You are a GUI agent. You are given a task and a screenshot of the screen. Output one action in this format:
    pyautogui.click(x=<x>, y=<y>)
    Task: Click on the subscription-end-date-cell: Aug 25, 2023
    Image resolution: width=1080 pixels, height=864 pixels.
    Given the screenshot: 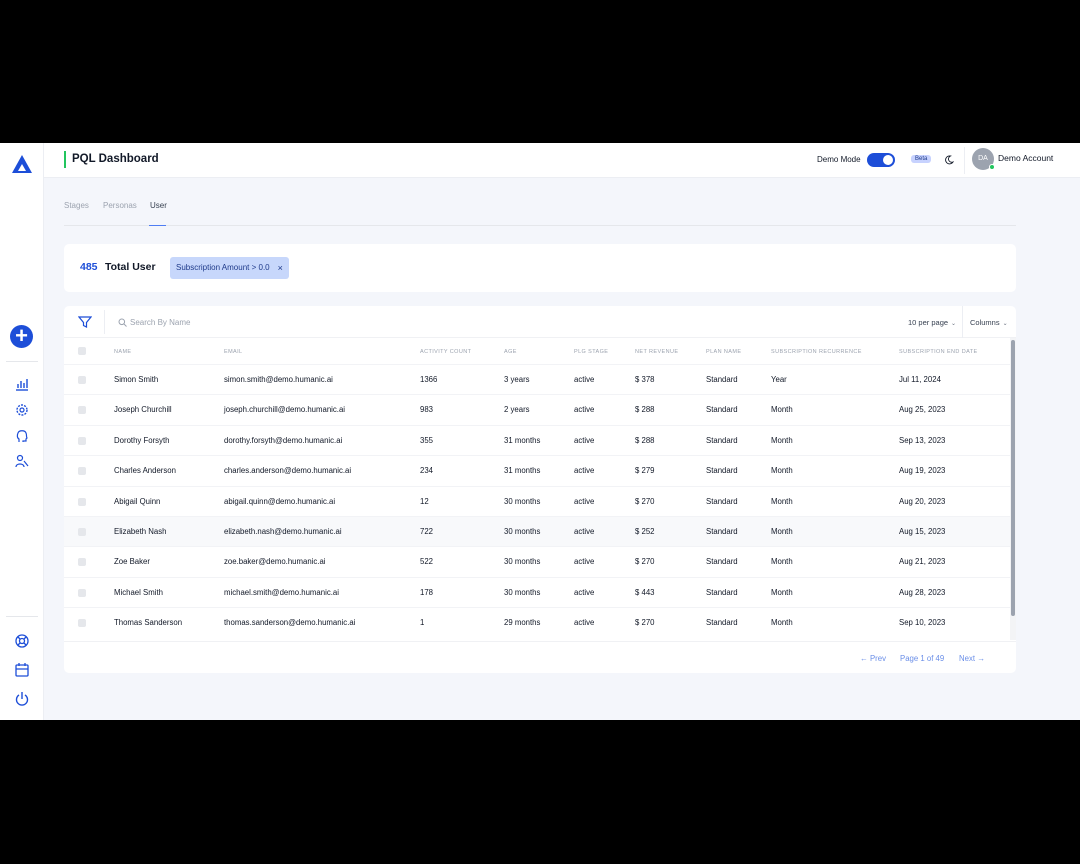 What is the action you would take?
    pyautogui.click(x=922, y=410)
    